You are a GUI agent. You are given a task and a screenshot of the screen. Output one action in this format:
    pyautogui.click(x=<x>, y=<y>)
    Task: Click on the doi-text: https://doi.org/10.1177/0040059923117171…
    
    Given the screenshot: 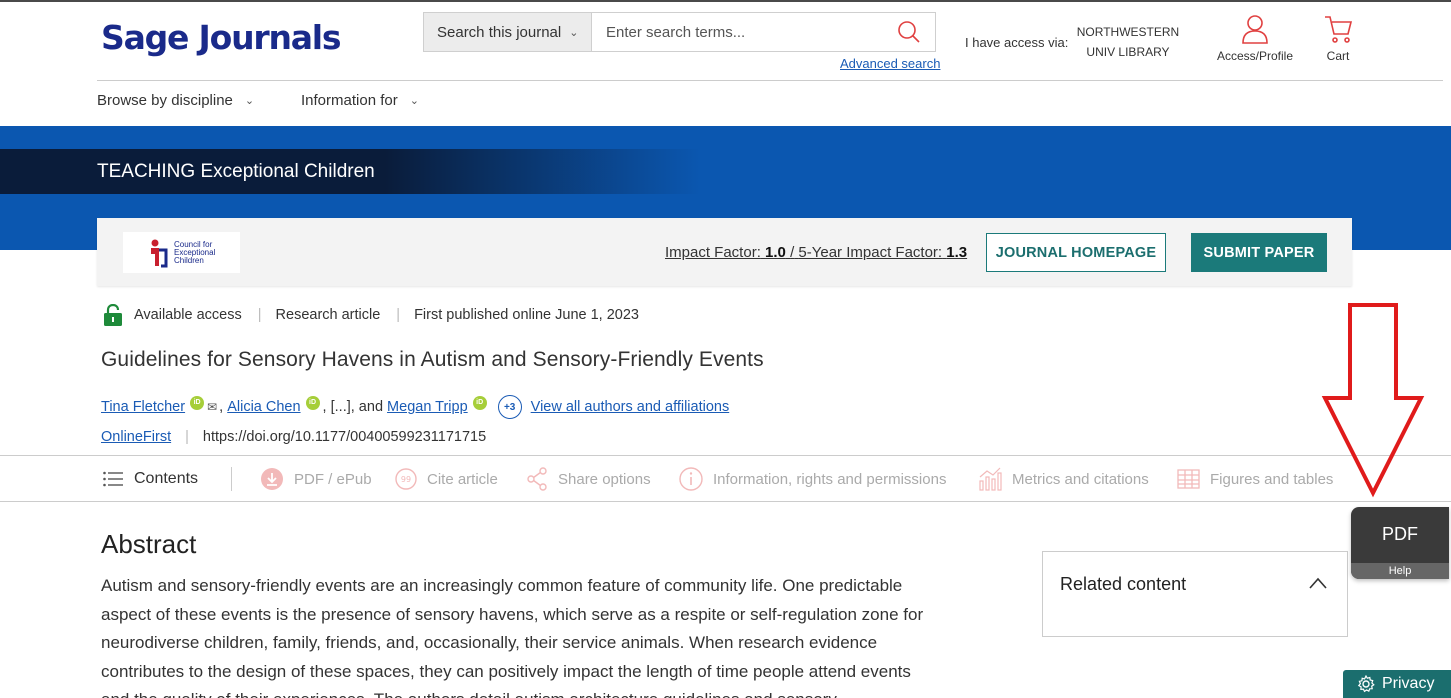 What is the action you would take?
    pyautogui.click(x=344, y=437)
    